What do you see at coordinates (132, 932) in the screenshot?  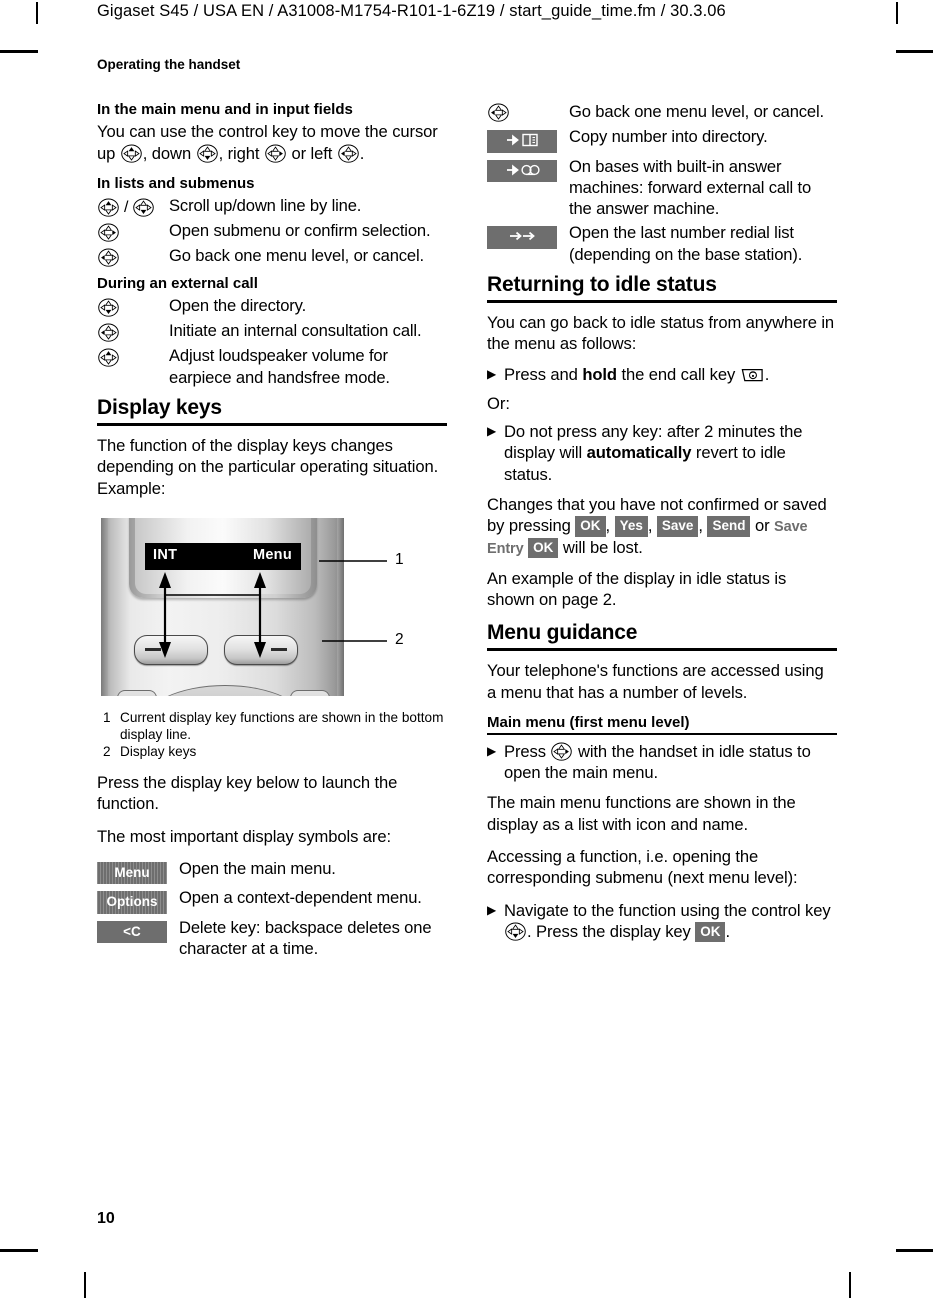 I see `softkey-badge-delete: <C` at bounding box center [132, 932].